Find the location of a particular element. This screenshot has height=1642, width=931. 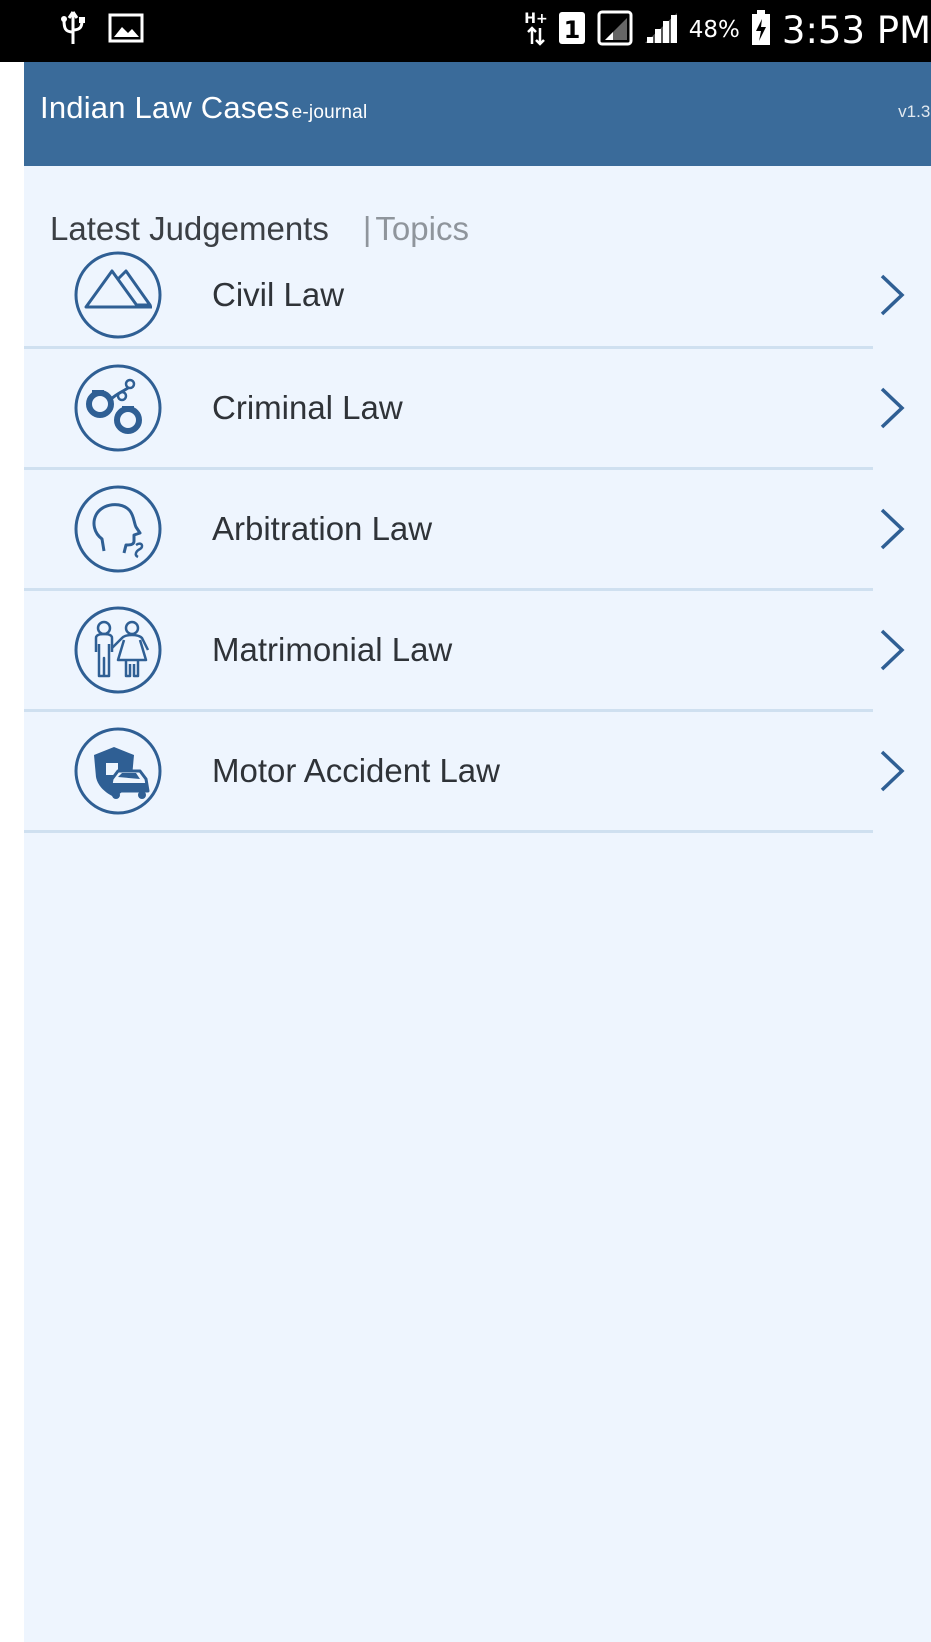

list-item-label: Civil Law is located at coordinates (278, 294).